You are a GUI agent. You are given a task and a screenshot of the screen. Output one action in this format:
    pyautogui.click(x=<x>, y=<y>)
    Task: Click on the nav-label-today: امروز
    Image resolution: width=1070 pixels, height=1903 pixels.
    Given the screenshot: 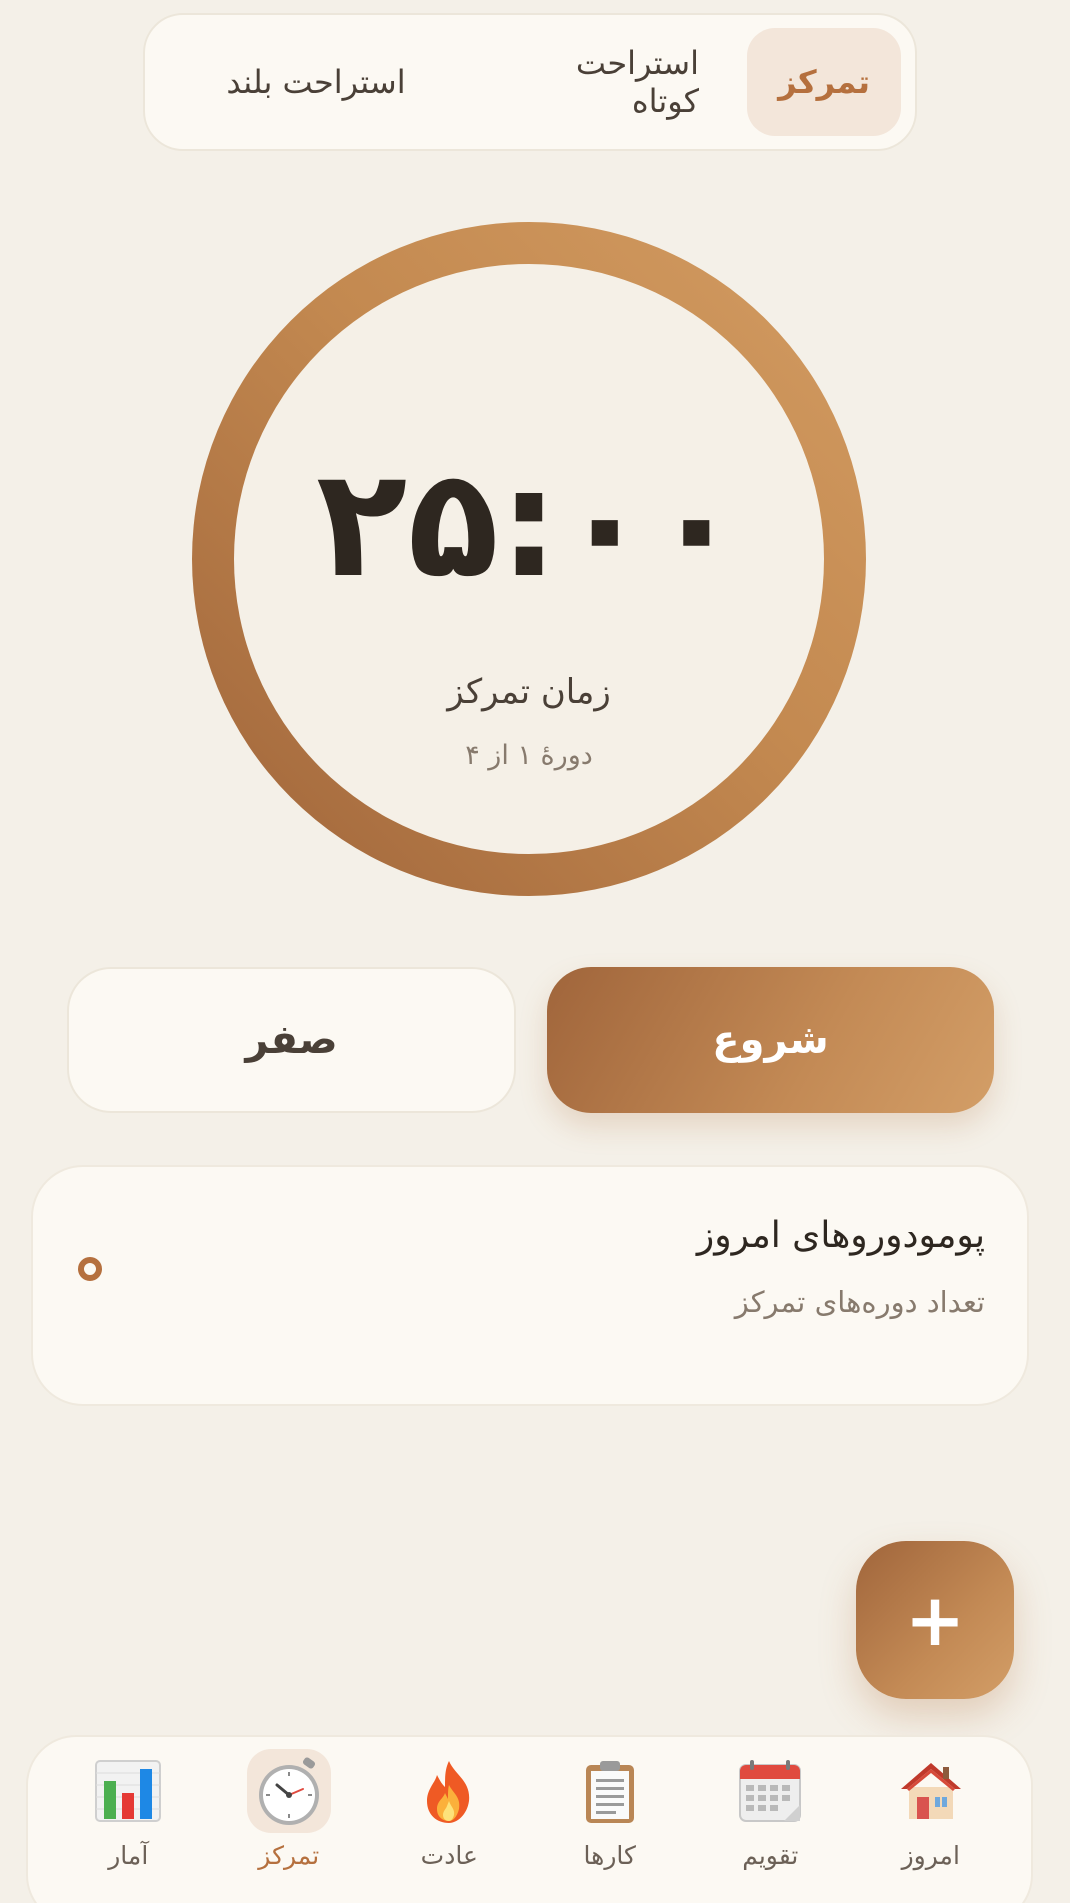 What is the action you would take?
    pyautogui.click(x=930, y=1855)
    